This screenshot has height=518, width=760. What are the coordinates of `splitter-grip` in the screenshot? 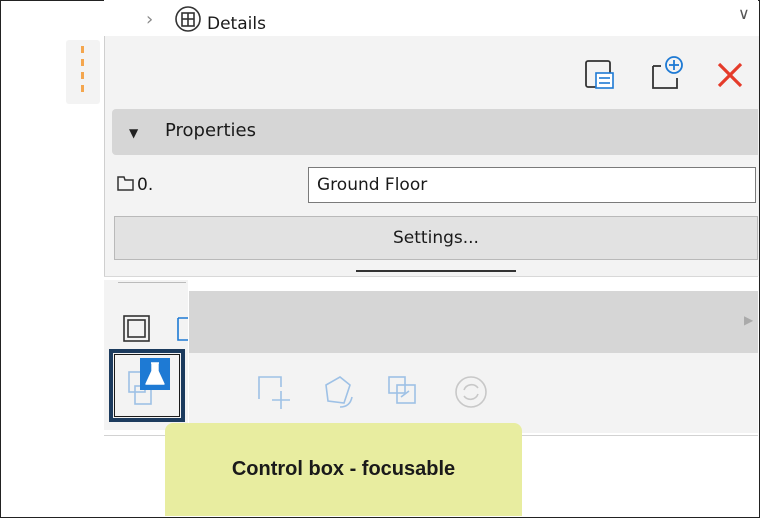 It's located at (436, 271).